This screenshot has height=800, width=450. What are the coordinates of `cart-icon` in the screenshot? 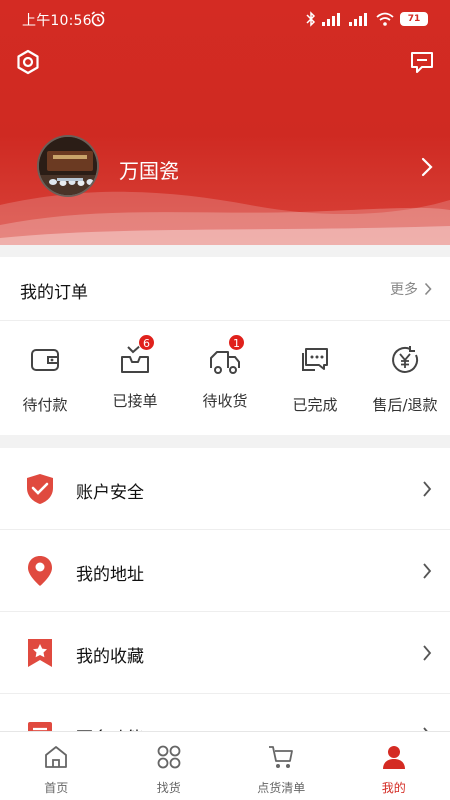 It's located at (281, 757).